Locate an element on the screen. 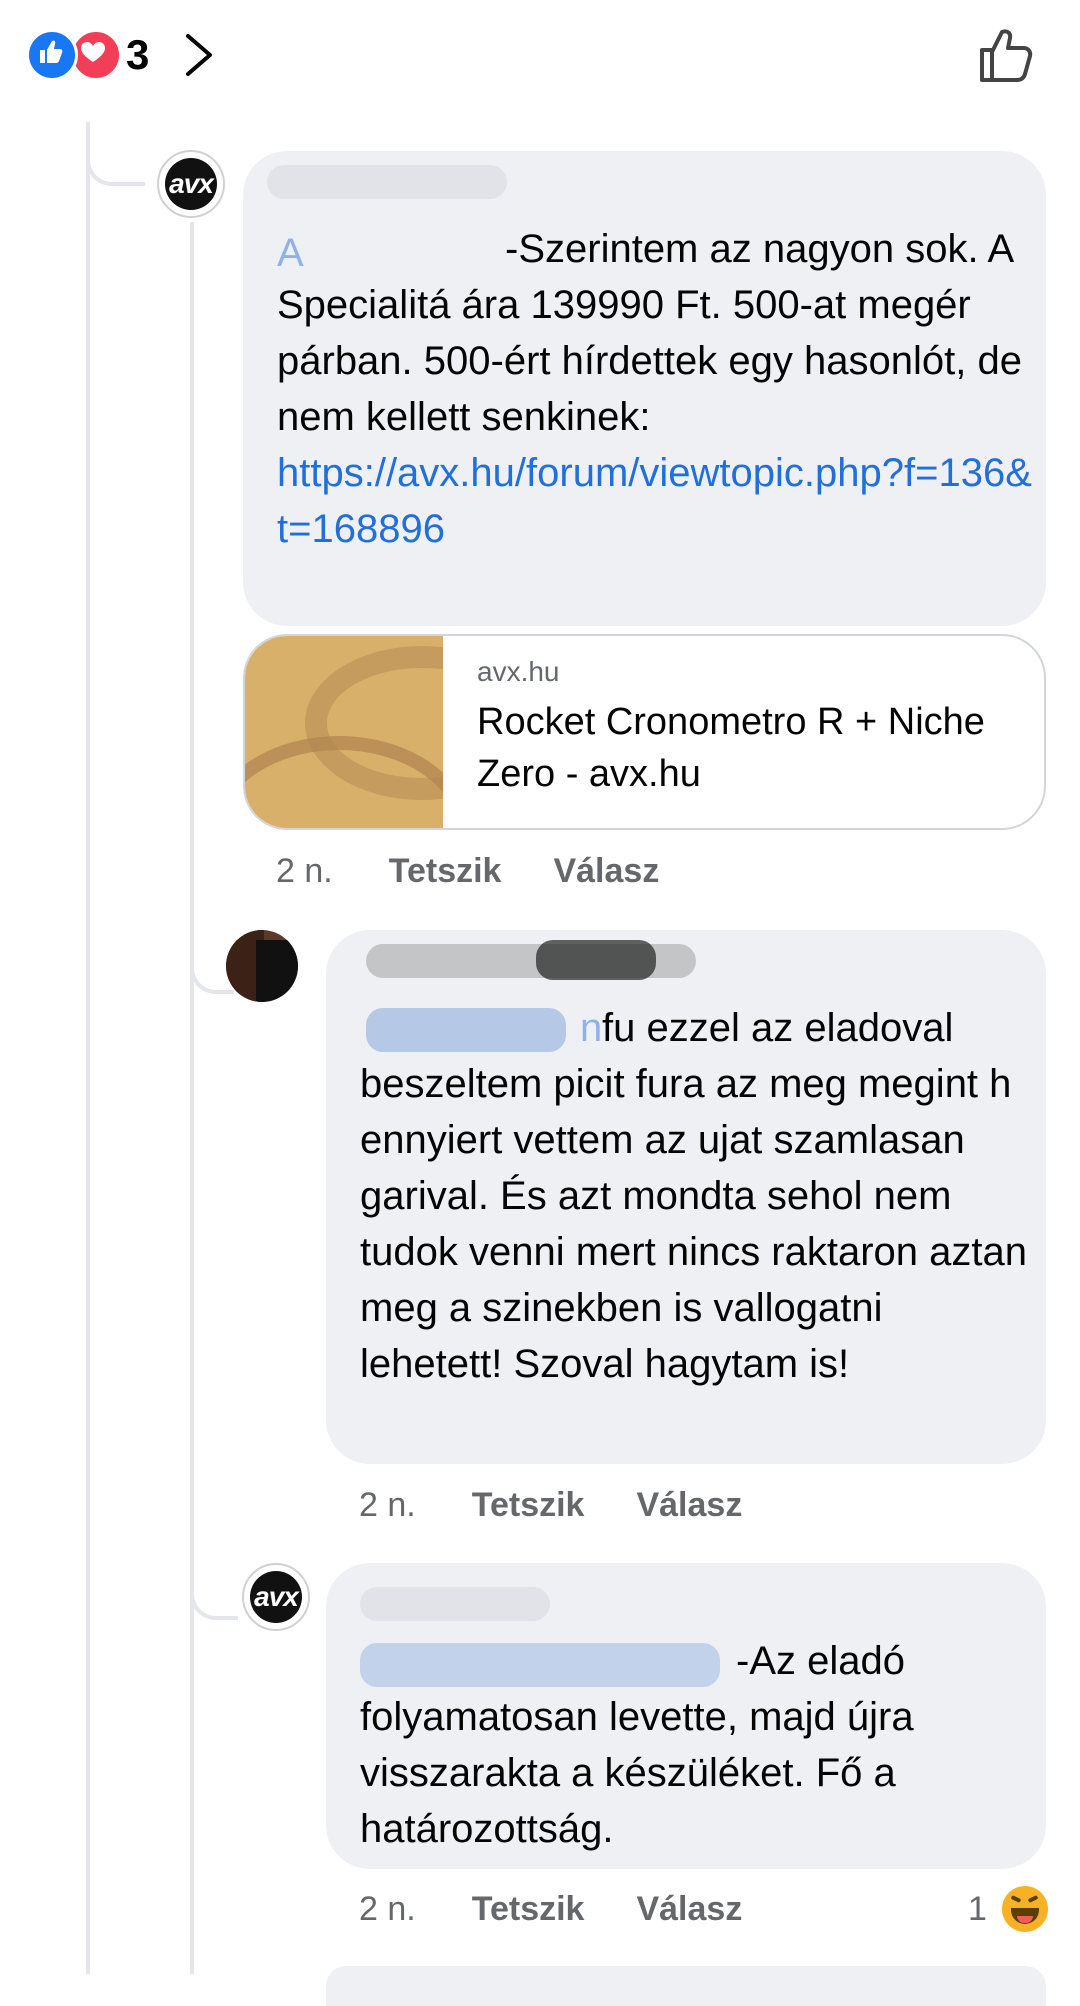  thread-line-inner is located at coordinates (192, 1098).